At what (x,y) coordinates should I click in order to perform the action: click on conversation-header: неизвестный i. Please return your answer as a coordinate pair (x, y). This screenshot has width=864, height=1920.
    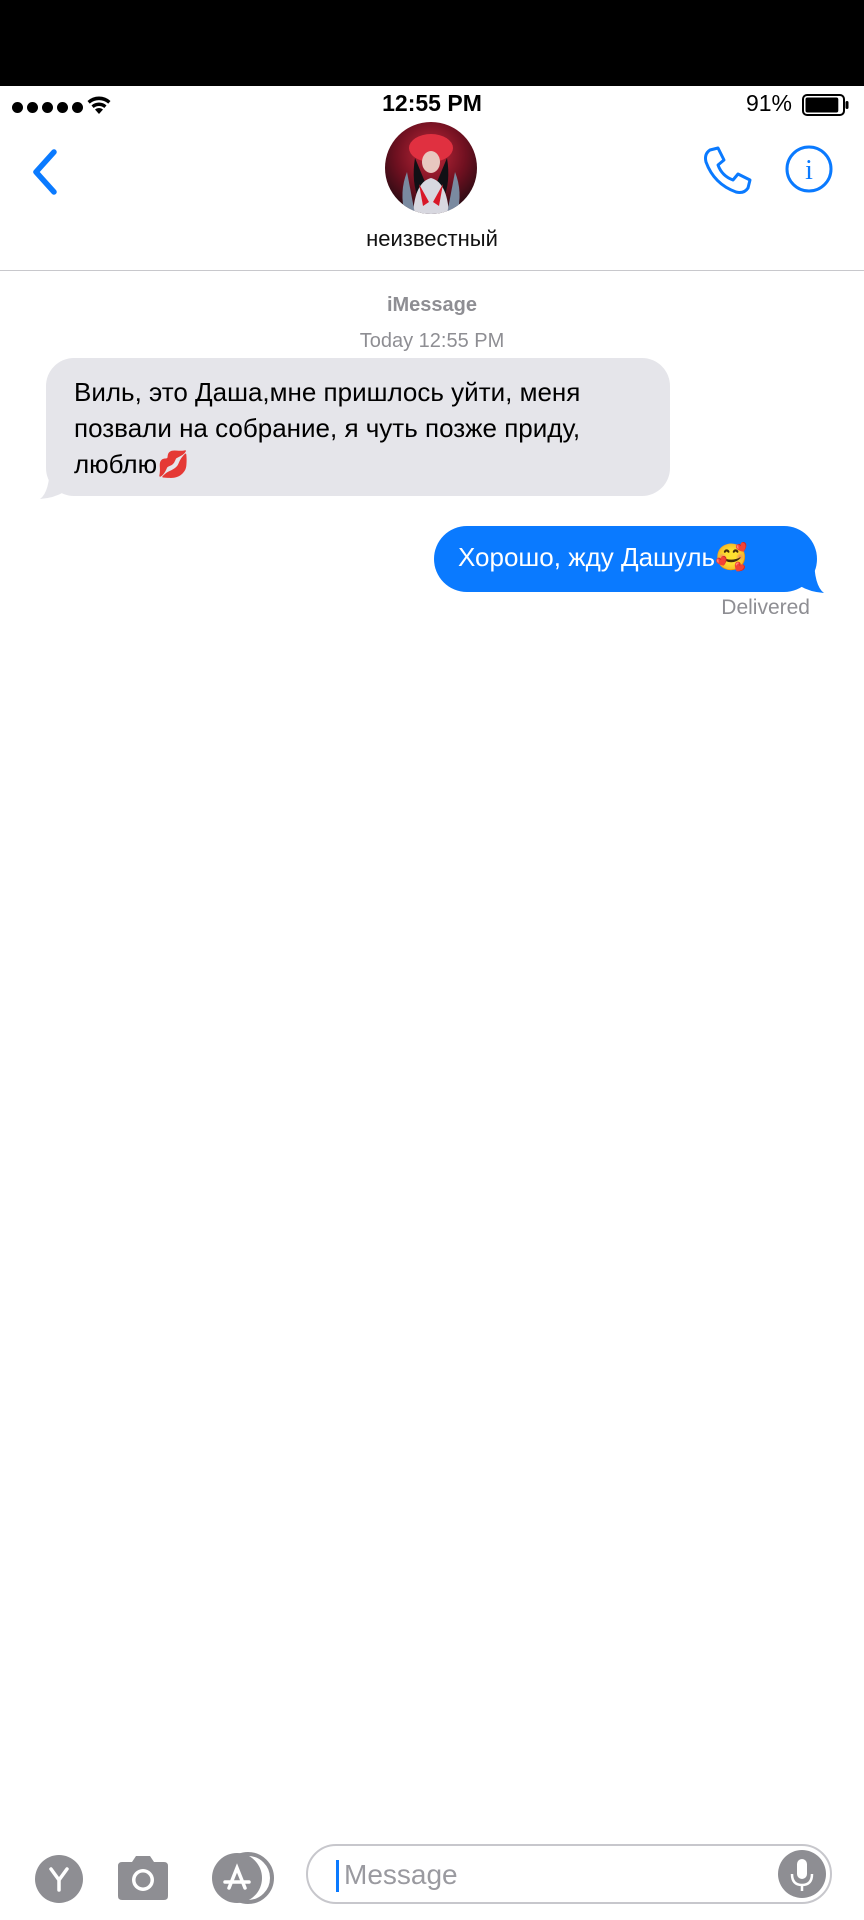
    Looking at the image, I should click on (432, 196).